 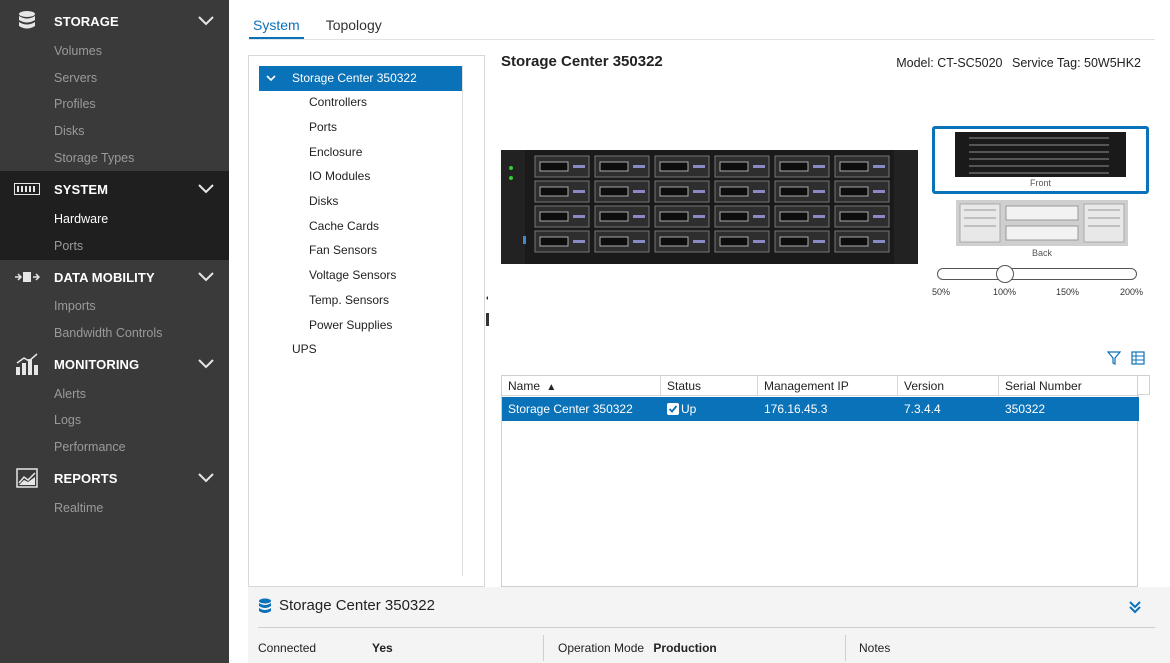 I want to click on front-view-thumbnail: Front, so click(x=1040, y=160).